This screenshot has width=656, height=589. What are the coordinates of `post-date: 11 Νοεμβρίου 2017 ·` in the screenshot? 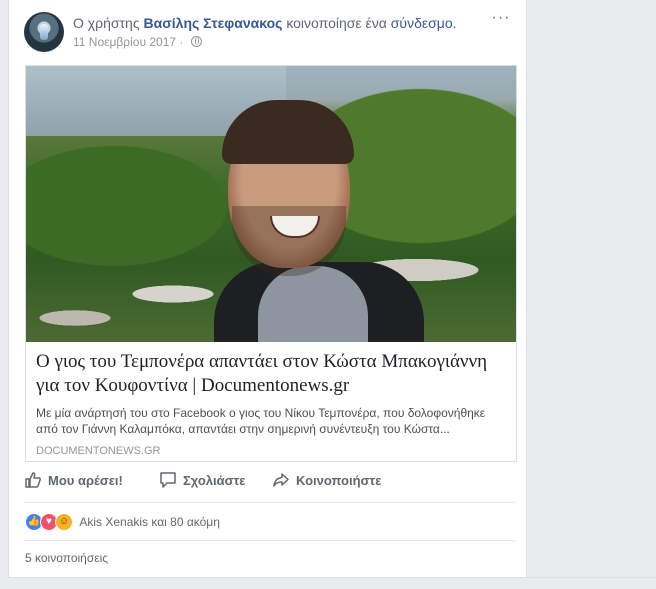 It's located at (128, 42).